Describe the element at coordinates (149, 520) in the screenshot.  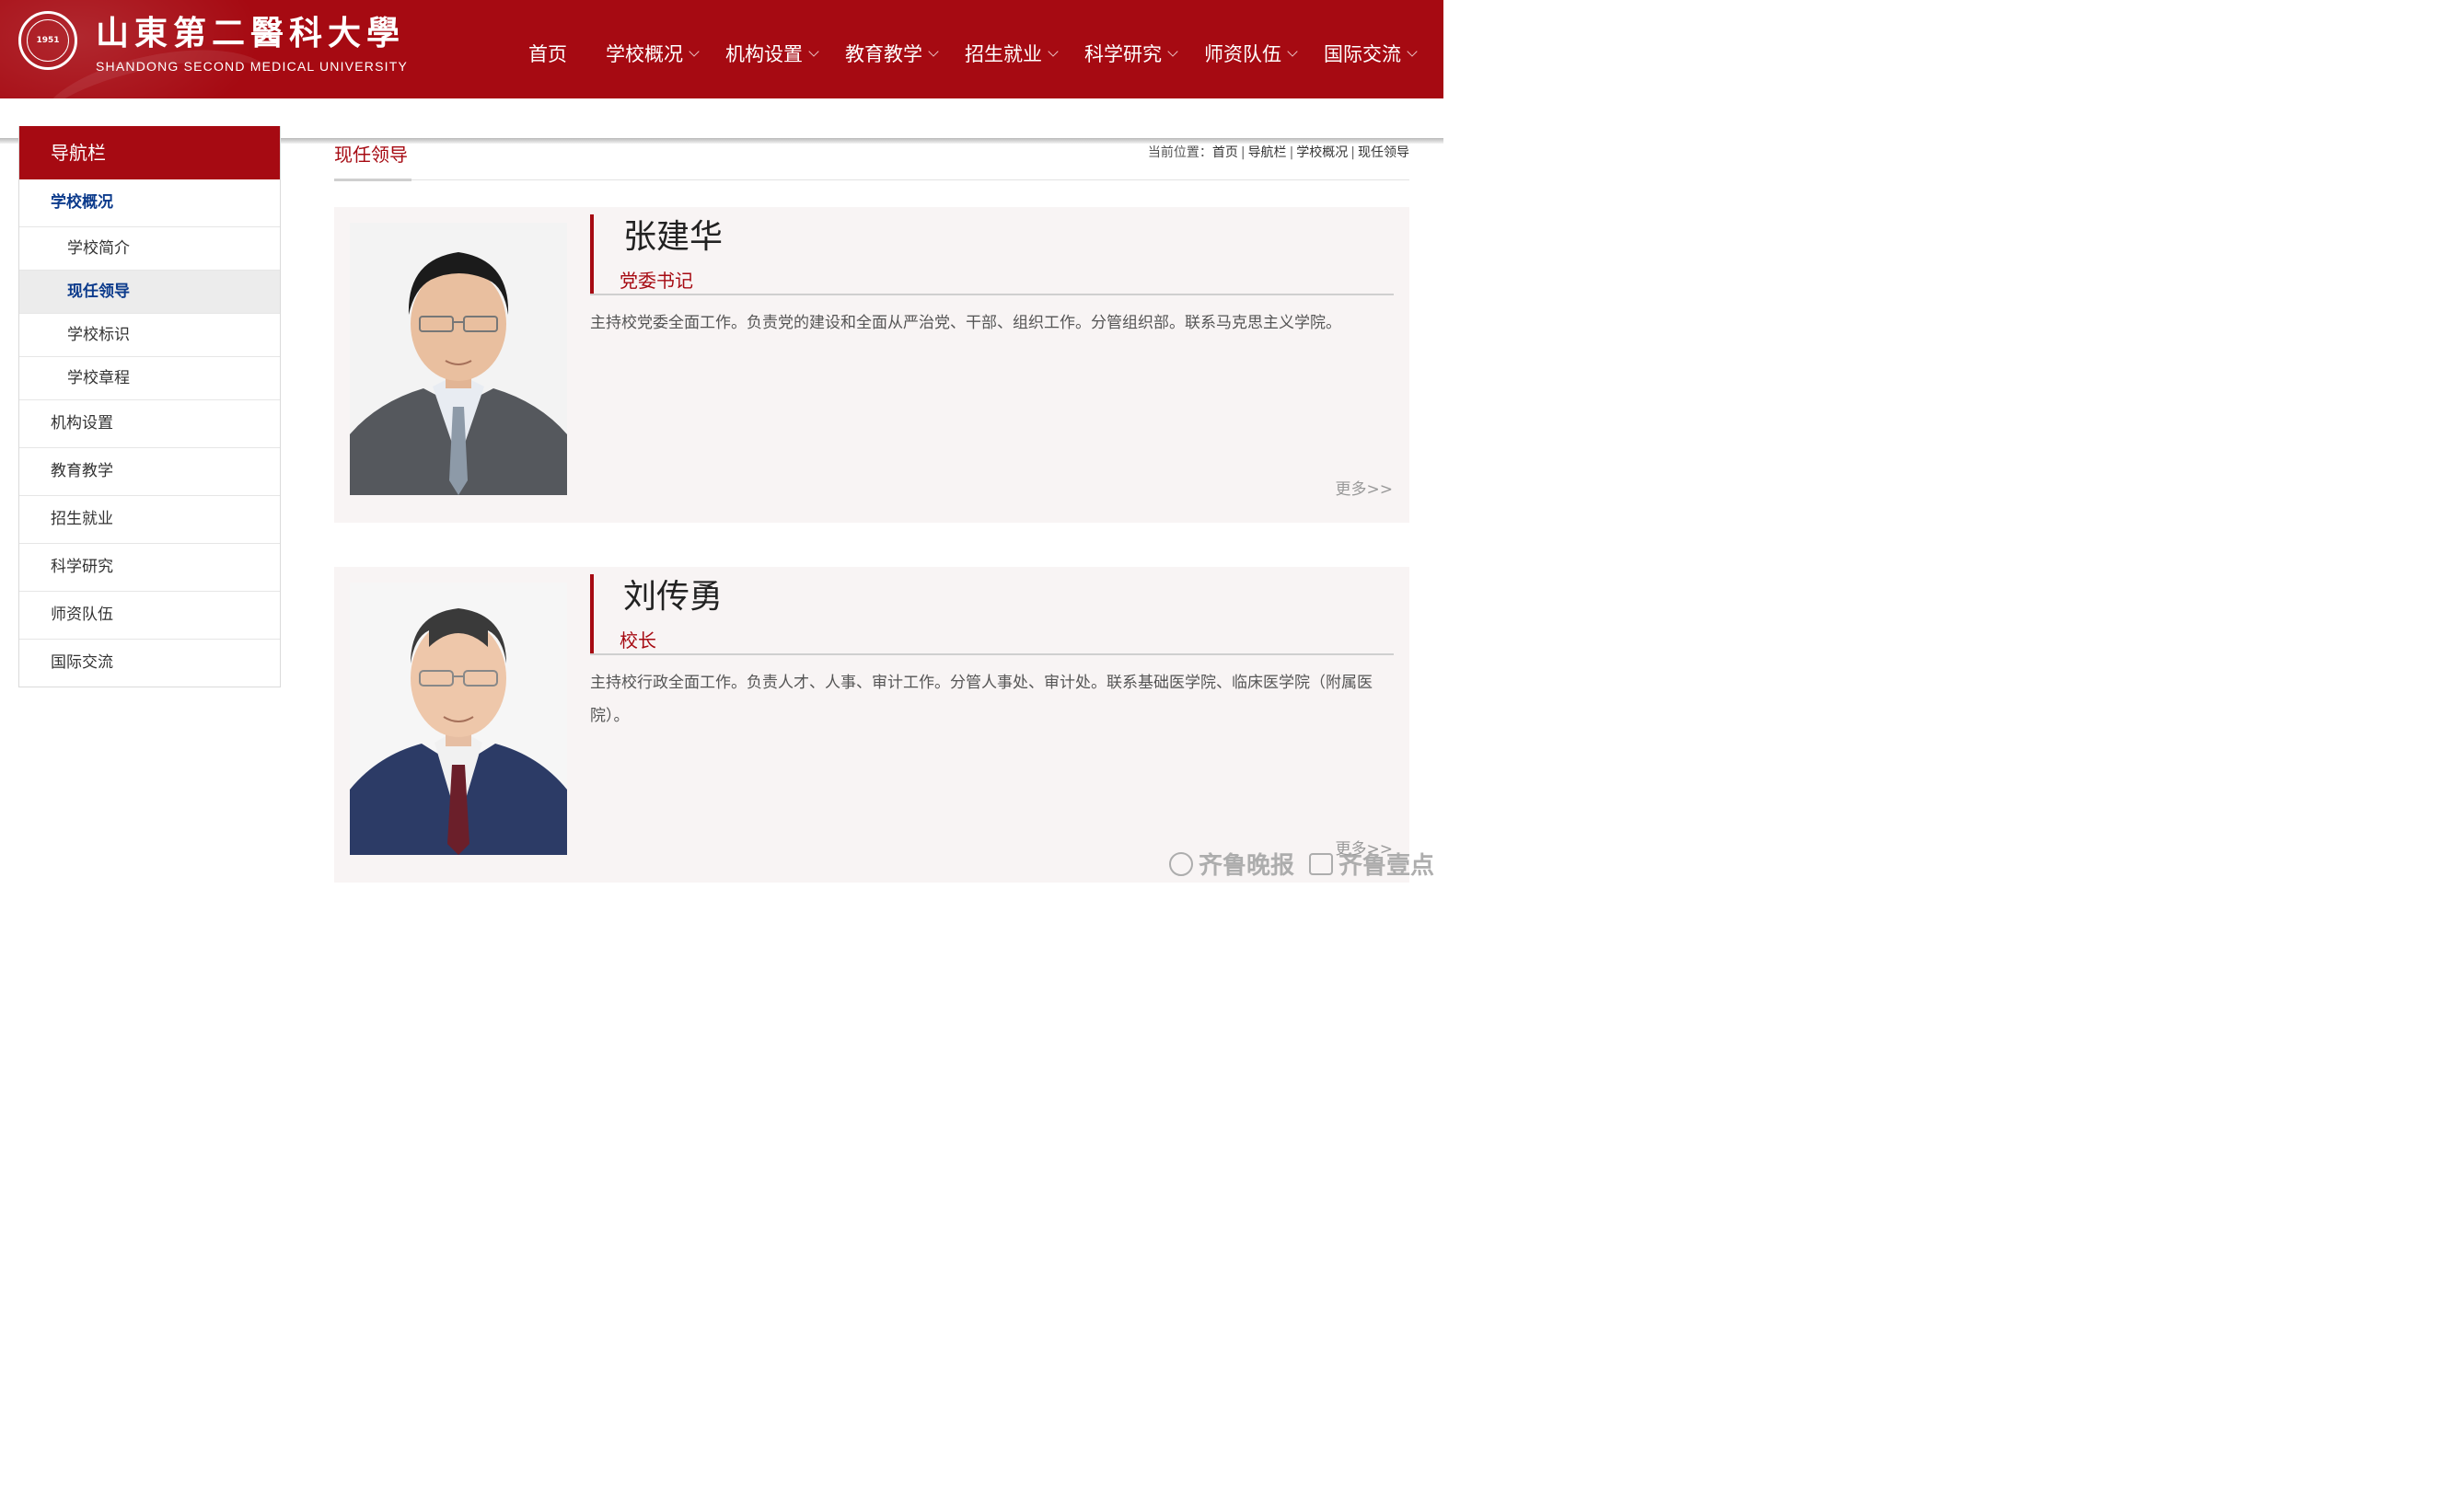
I see `sidebar-item-admission: 招生就业` at that location.